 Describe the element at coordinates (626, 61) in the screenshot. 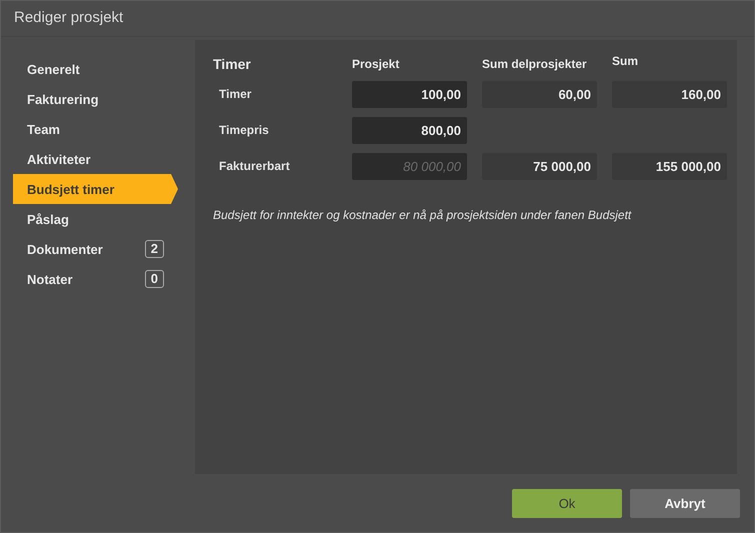

I see `column-header: Sum` at that location.